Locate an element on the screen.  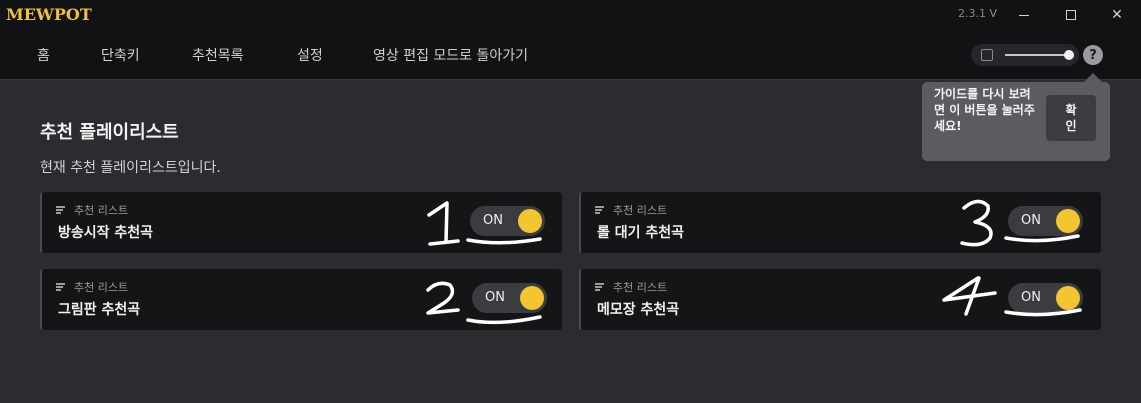
guide-confirm-button: 확인 is located at coordinates (1071, 118).